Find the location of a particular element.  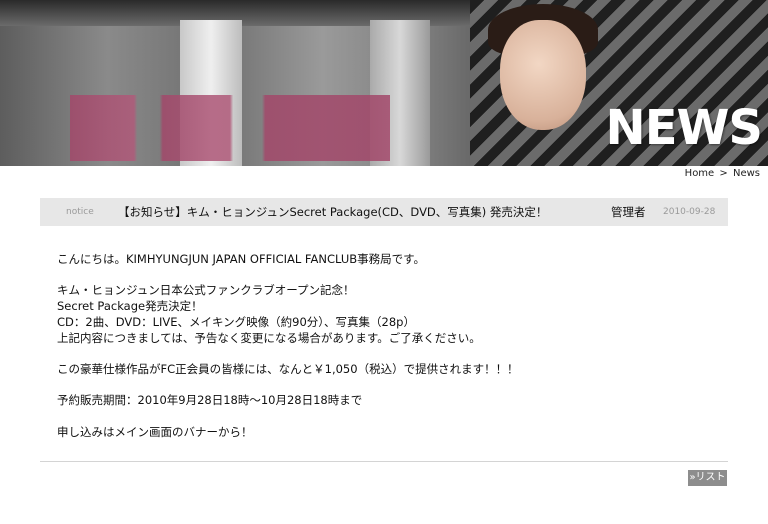

list-button: »リスト is located at coordinates (707, 478).